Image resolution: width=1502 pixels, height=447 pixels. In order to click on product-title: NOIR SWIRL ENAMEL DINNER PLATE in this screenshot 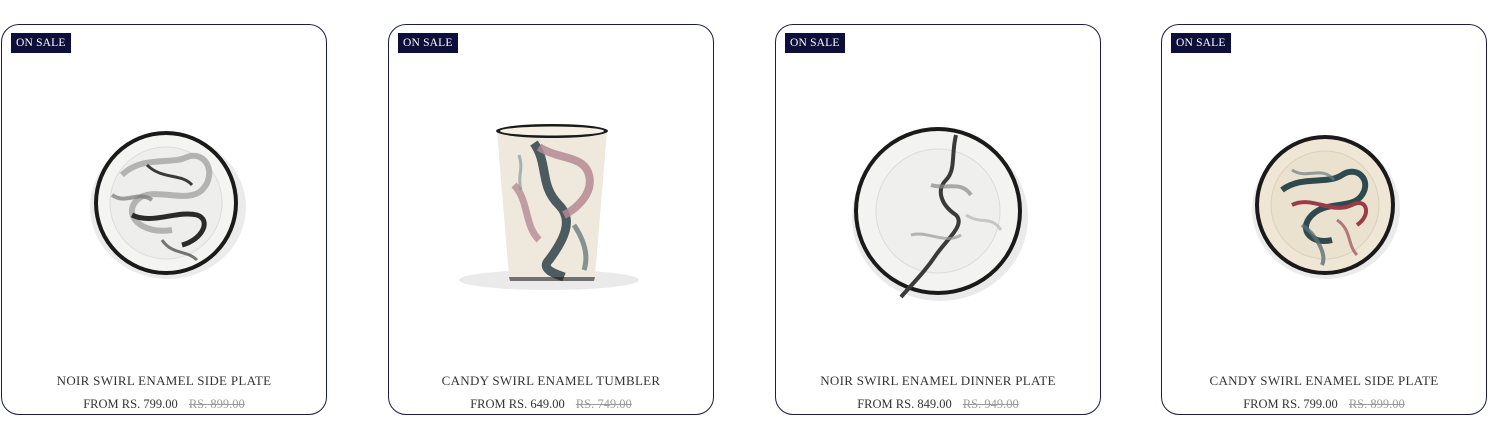, I will do `click(938, 381)`.